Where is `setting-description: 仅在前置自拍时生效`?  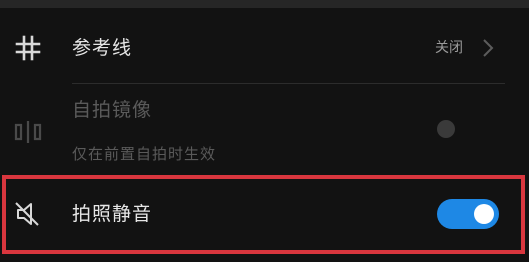 setting-description: 仅在前置自拍时生效 is located at coordinates (144, 154).